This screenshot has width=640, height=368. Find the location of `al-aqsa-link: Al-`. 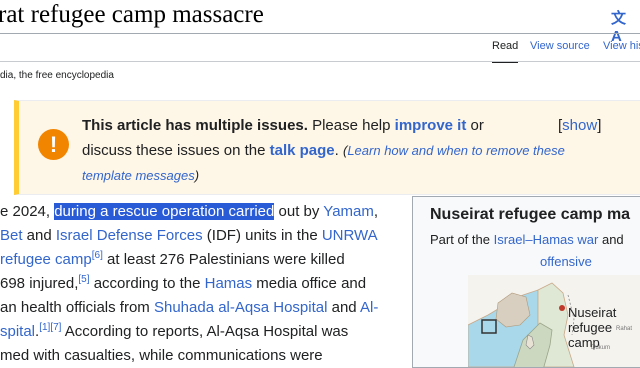

al-aqsa-link: Al- is located at coordinates (369, 307).